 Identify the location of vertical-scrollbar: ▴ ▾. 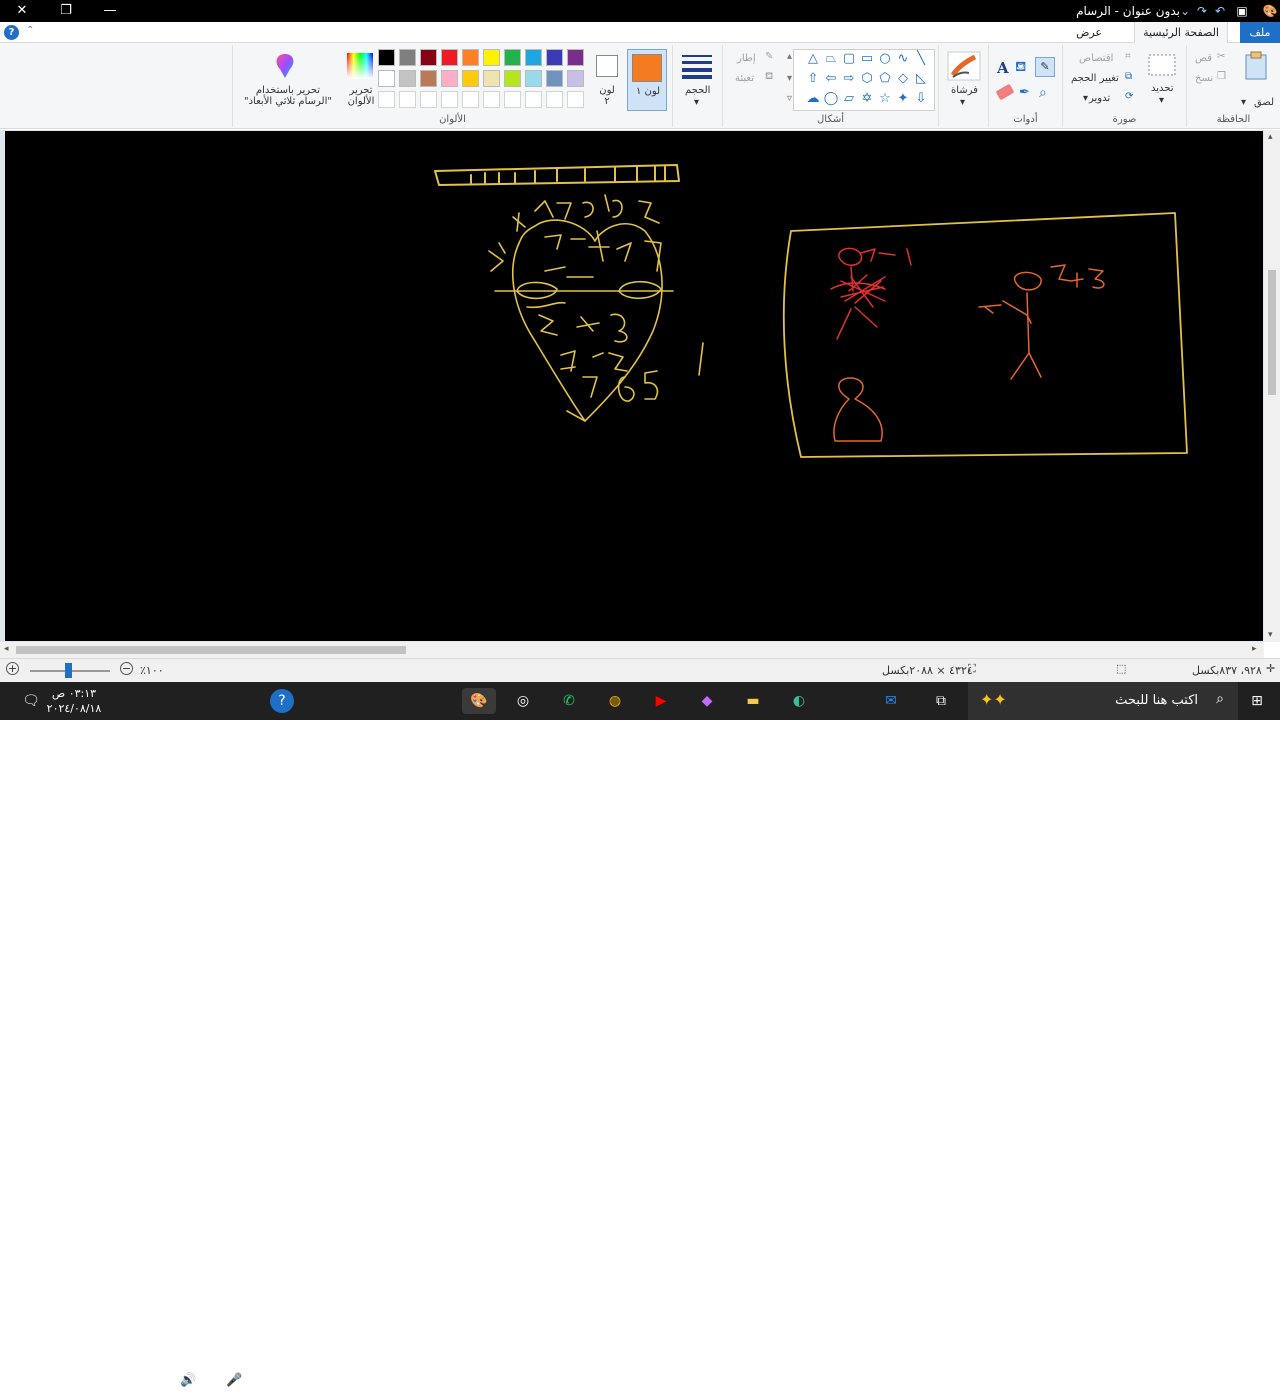
(1272, 386).